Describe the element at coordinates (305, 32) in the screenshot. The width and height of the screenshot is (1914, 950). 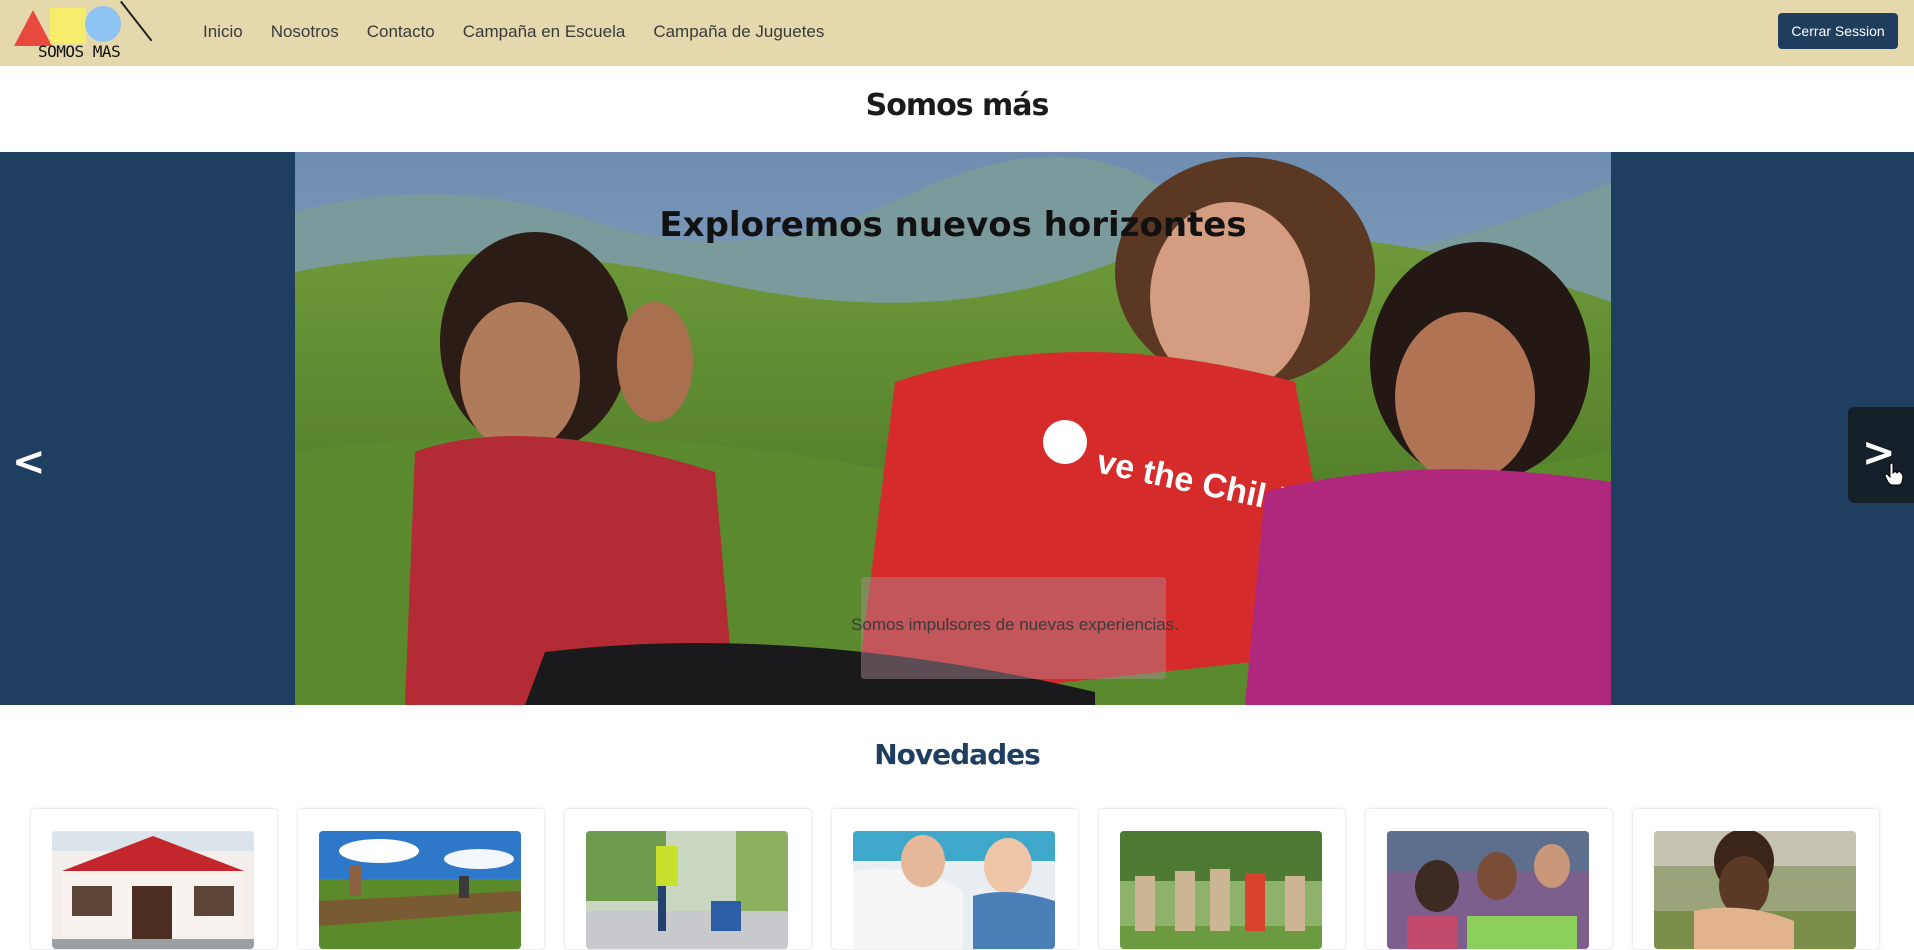
I see `nav-link-nosotros: Nosotros` at that location.